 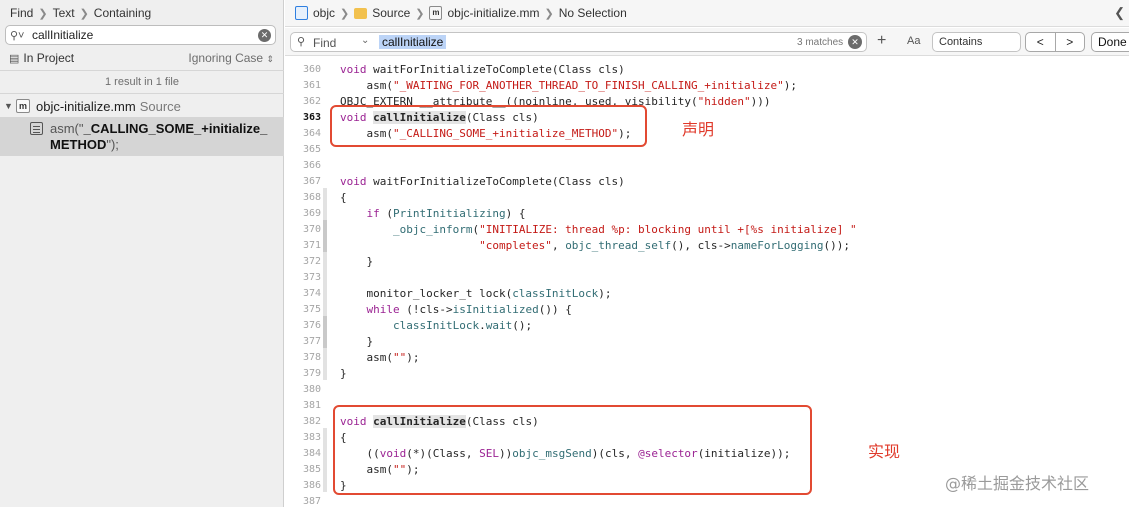 I want to click on code-line: 373, so click(x=707, y=278).